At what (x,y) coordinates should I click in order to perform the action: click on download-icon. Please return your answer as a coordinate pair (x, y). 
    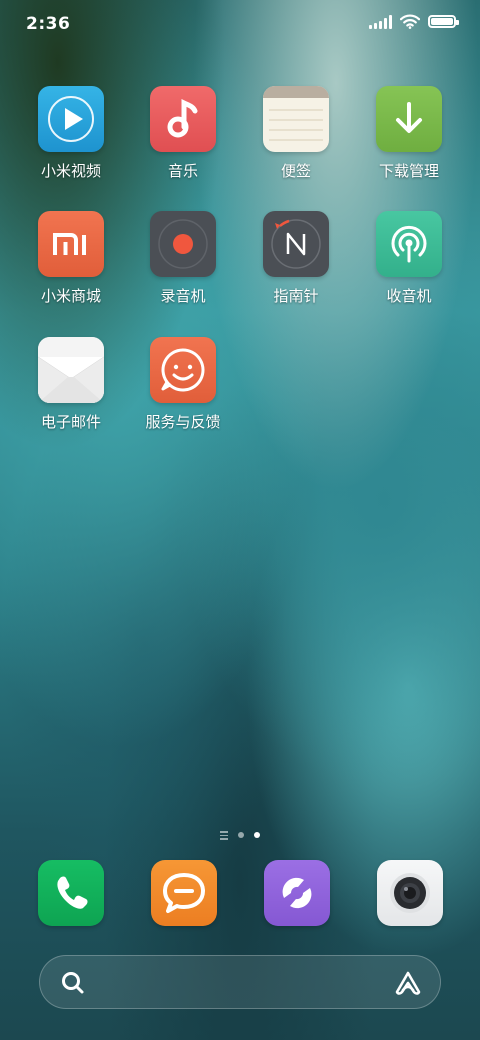
    Looking at the image, I should click on (409, 119).